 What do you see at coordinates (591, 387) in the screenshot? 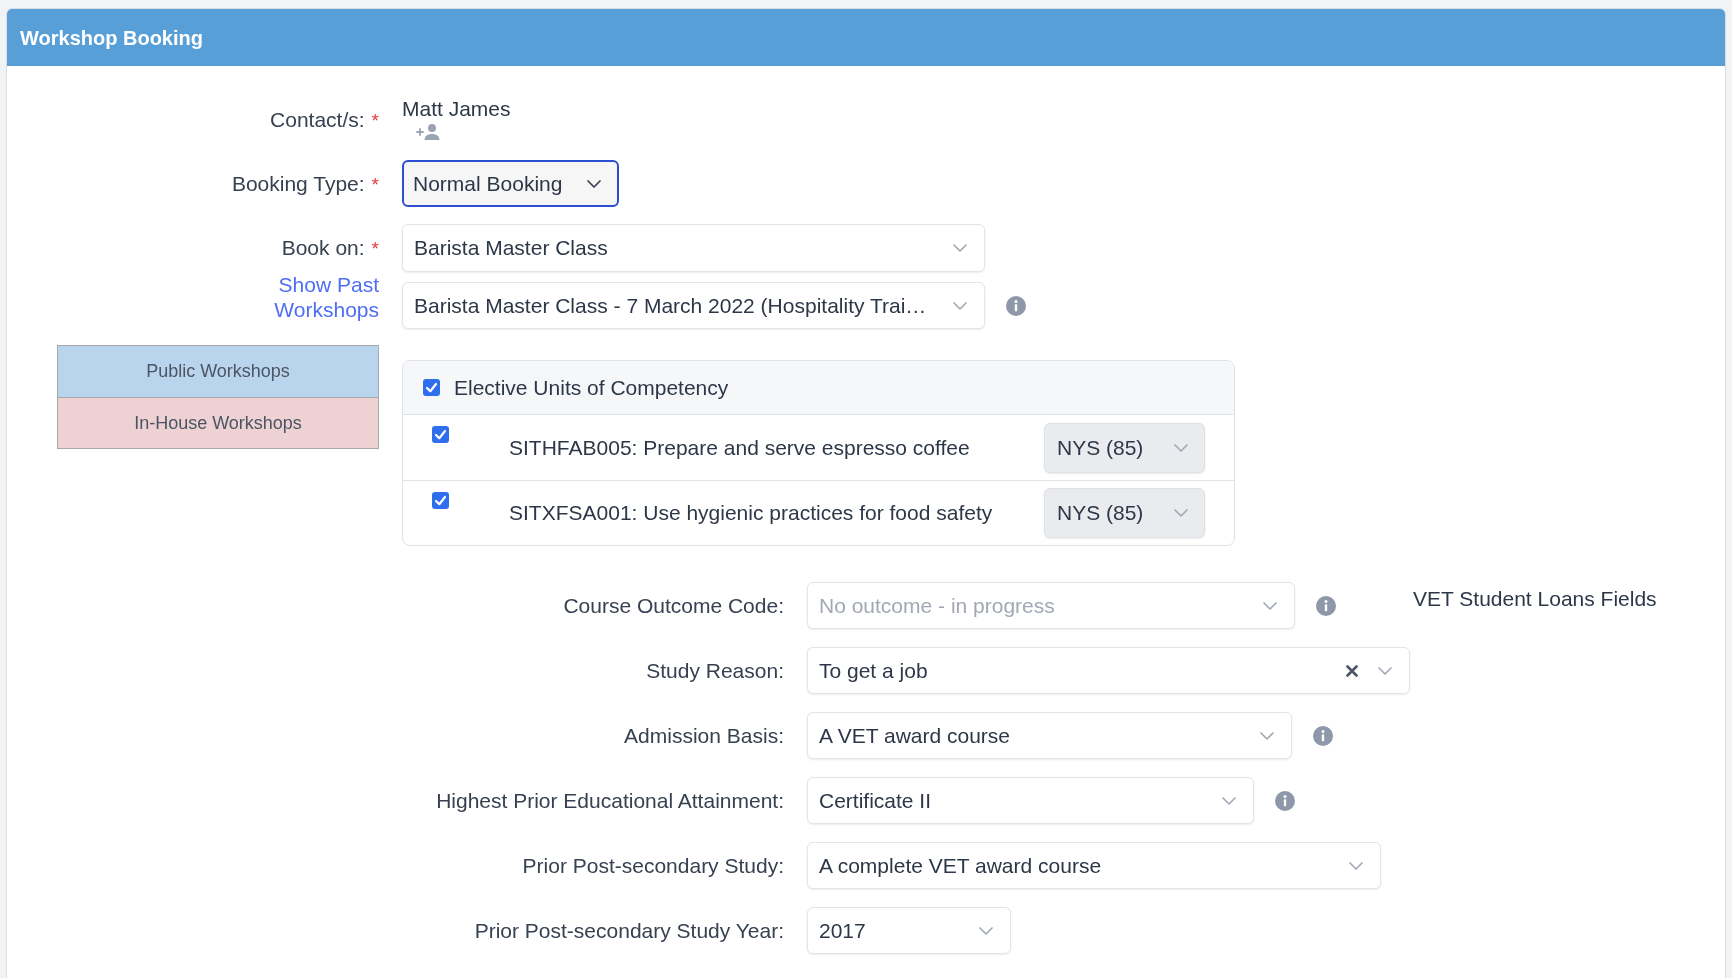
I see `elective-units-heading: Elective Units of Competency` at bounding box center [591, 387].